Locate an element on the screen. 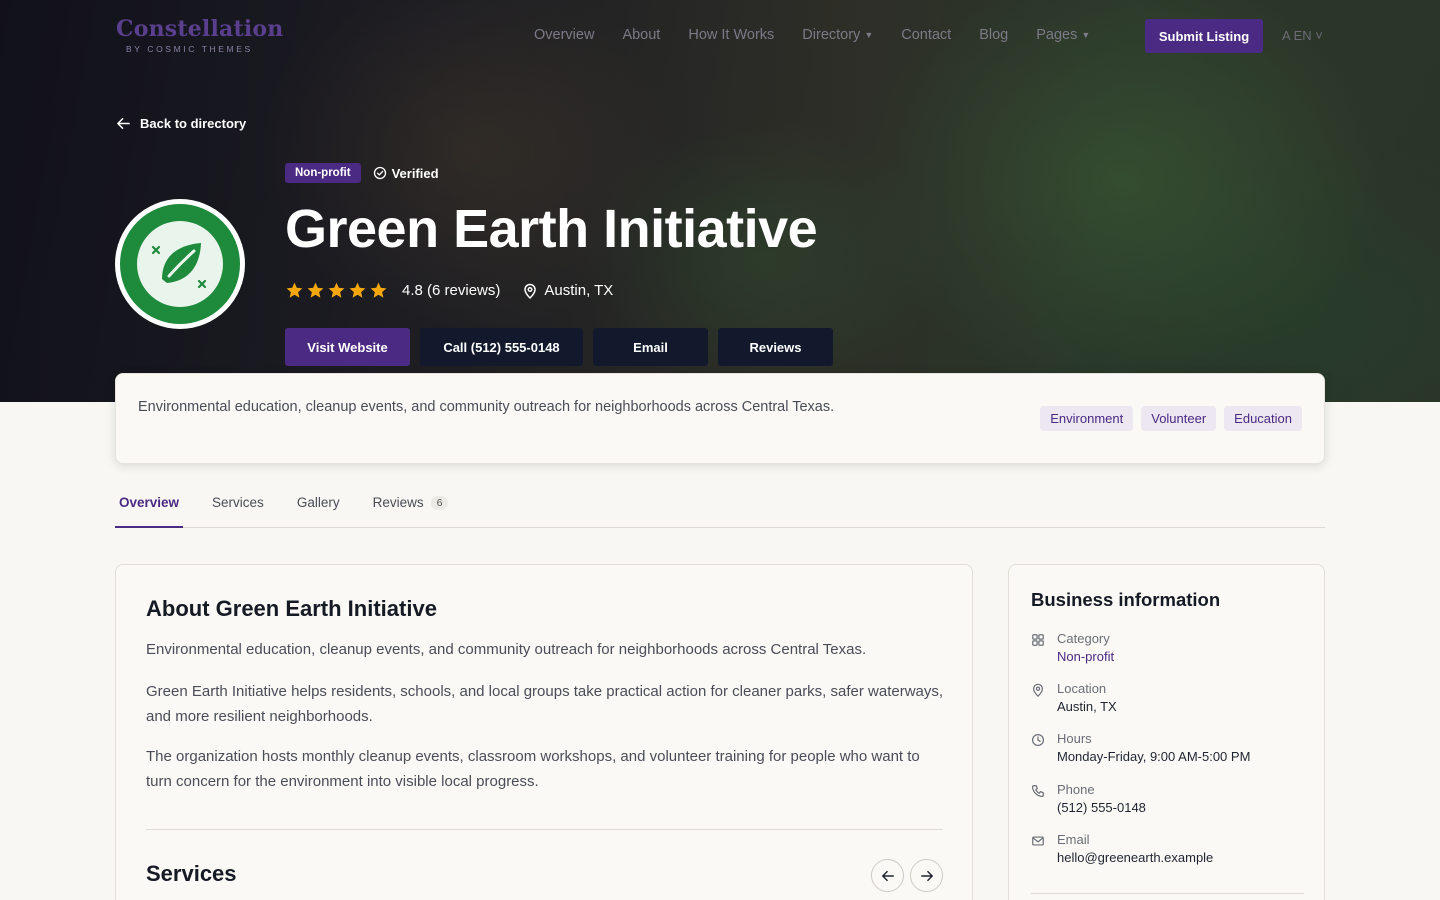  hours-value: Monday-Friday, 9:00 AM-5:00 PM is located at coordinates (1154, 756).